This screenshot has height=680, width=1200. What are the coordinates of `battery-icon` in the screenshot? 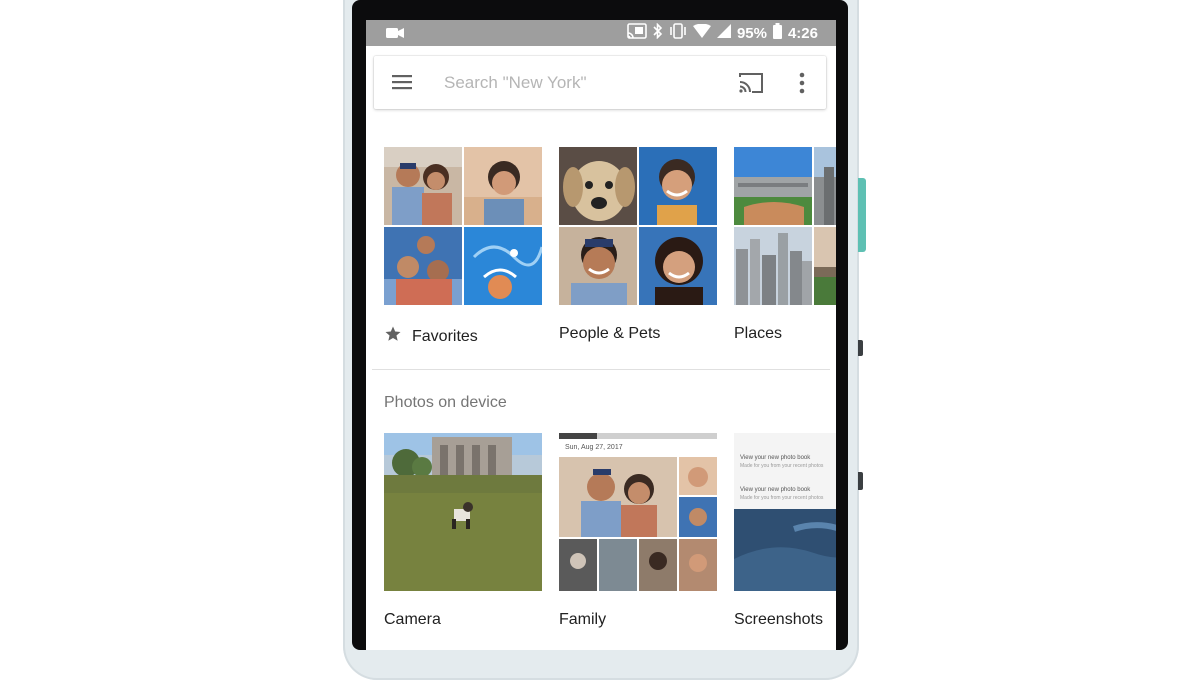 It's located at (777, 33).